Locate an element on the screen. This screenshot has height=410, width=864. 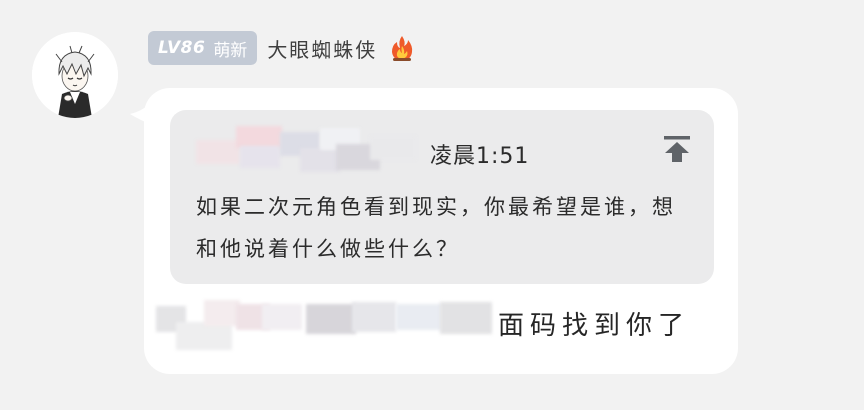
avatar is located at coordinates (75, 75).